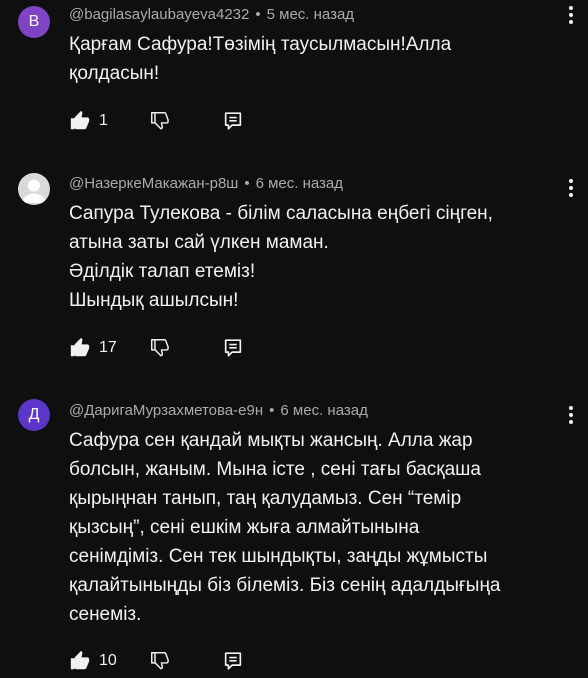 This screenshot has height=678, width=588. Describe the element at coordinates (153, 183) in the screenshot. I see `author-name: @НазеркеМакажан-р8ш` at that location.